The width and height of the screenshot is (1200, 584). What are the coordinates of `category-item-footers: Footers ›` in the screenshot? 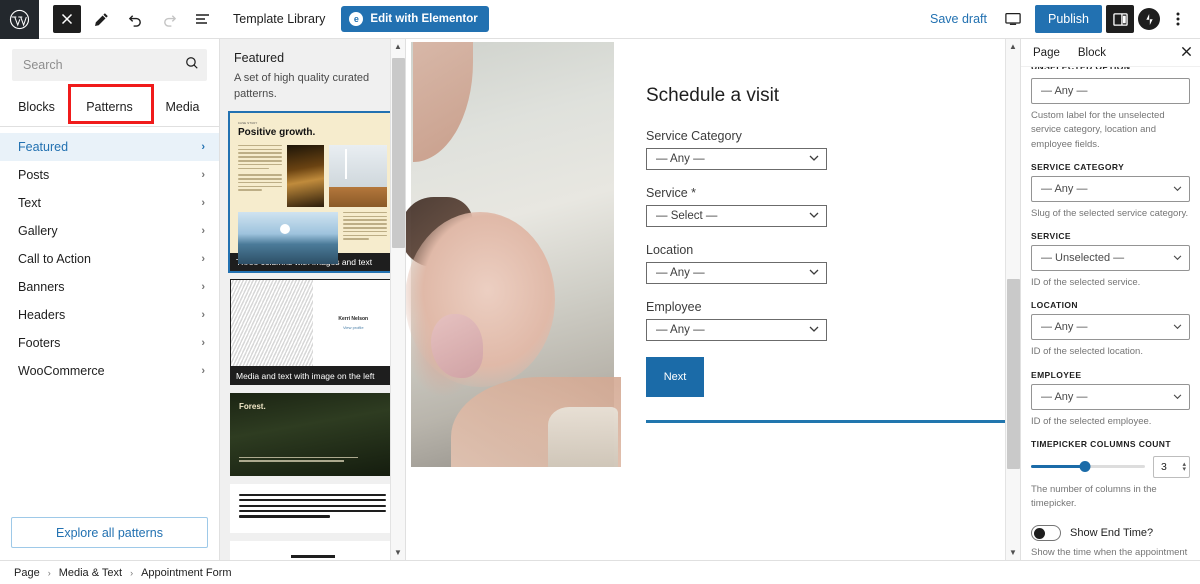 It's located at (109, 343).